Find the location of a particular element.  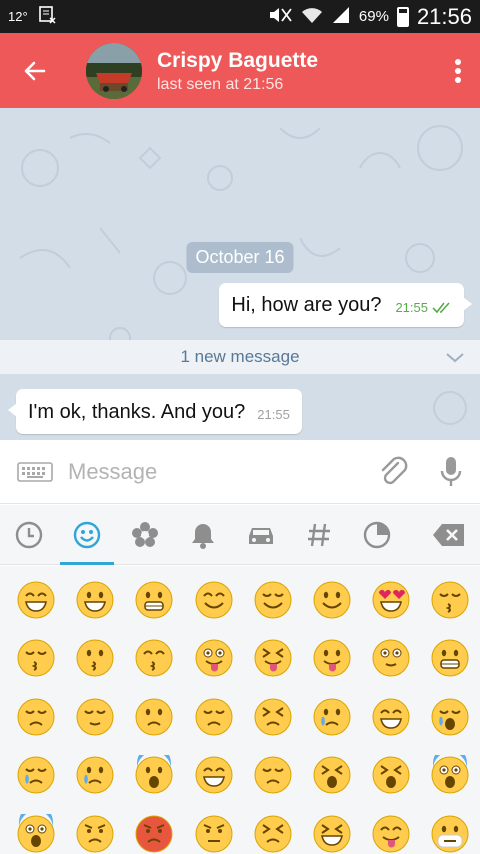

emoji-yum-icon is located at coordinates (391, 834).